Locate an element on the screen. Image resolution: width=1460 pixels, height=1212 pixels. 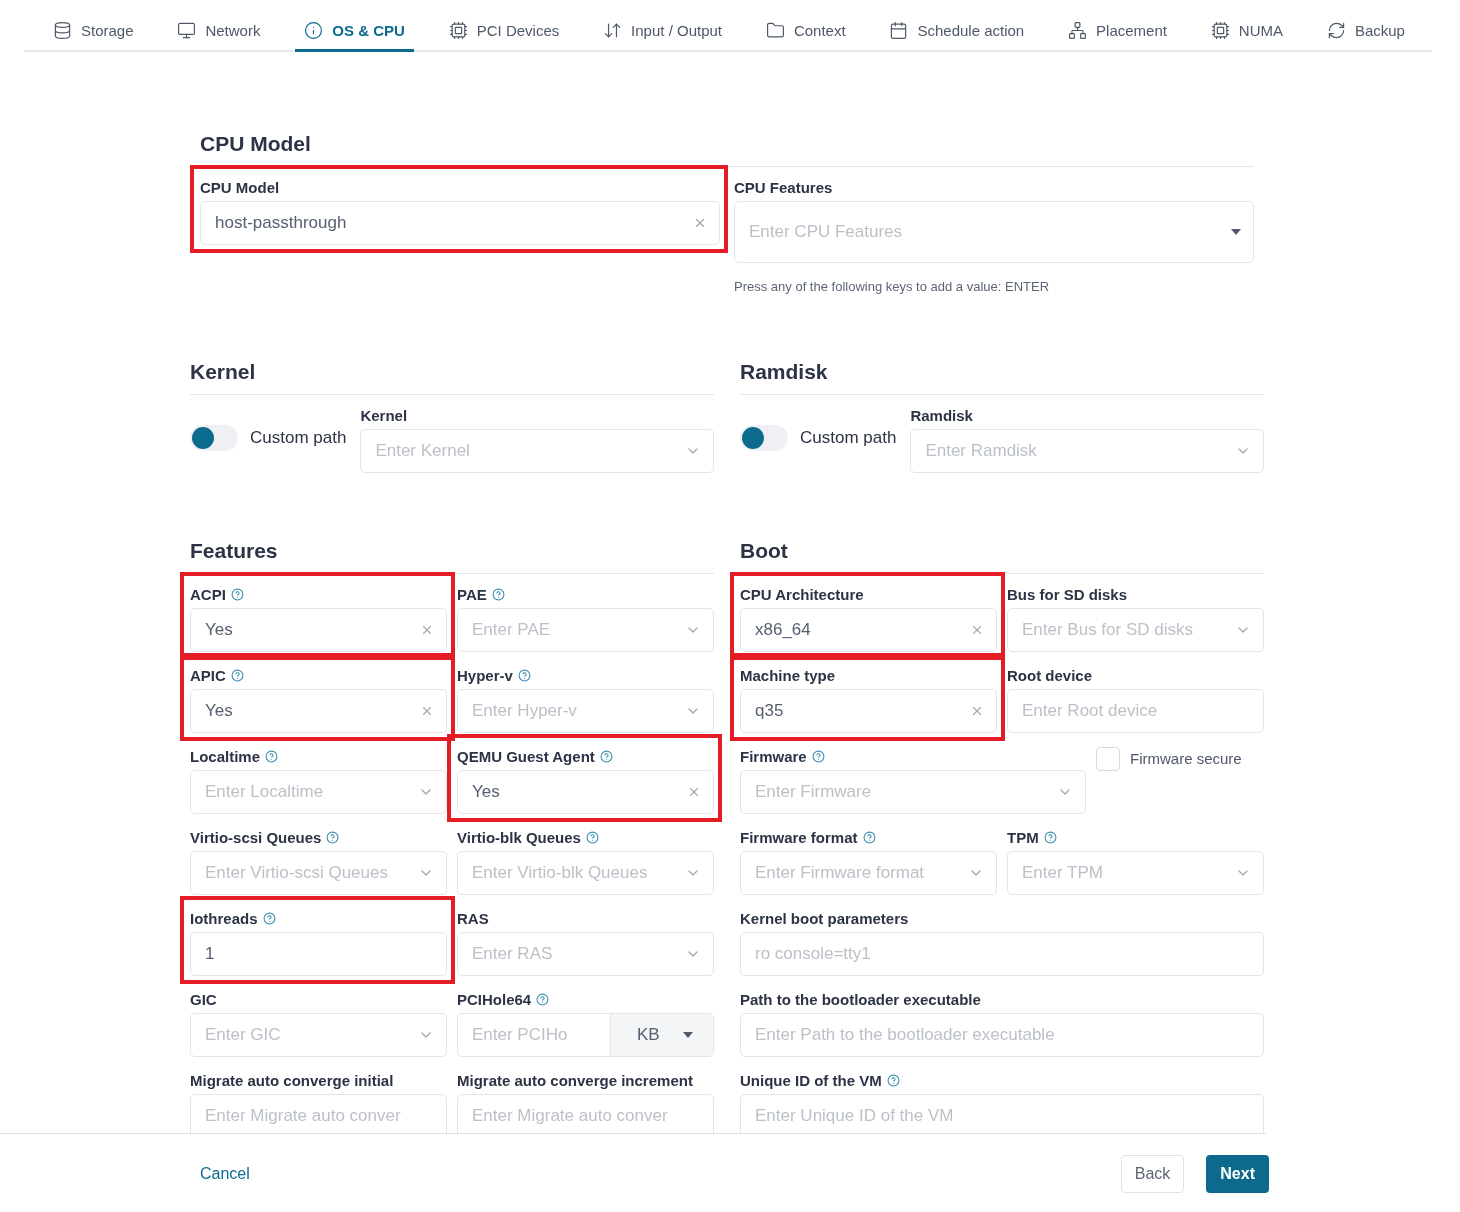
field-label: Localtime is located at coordinates (225, 757).